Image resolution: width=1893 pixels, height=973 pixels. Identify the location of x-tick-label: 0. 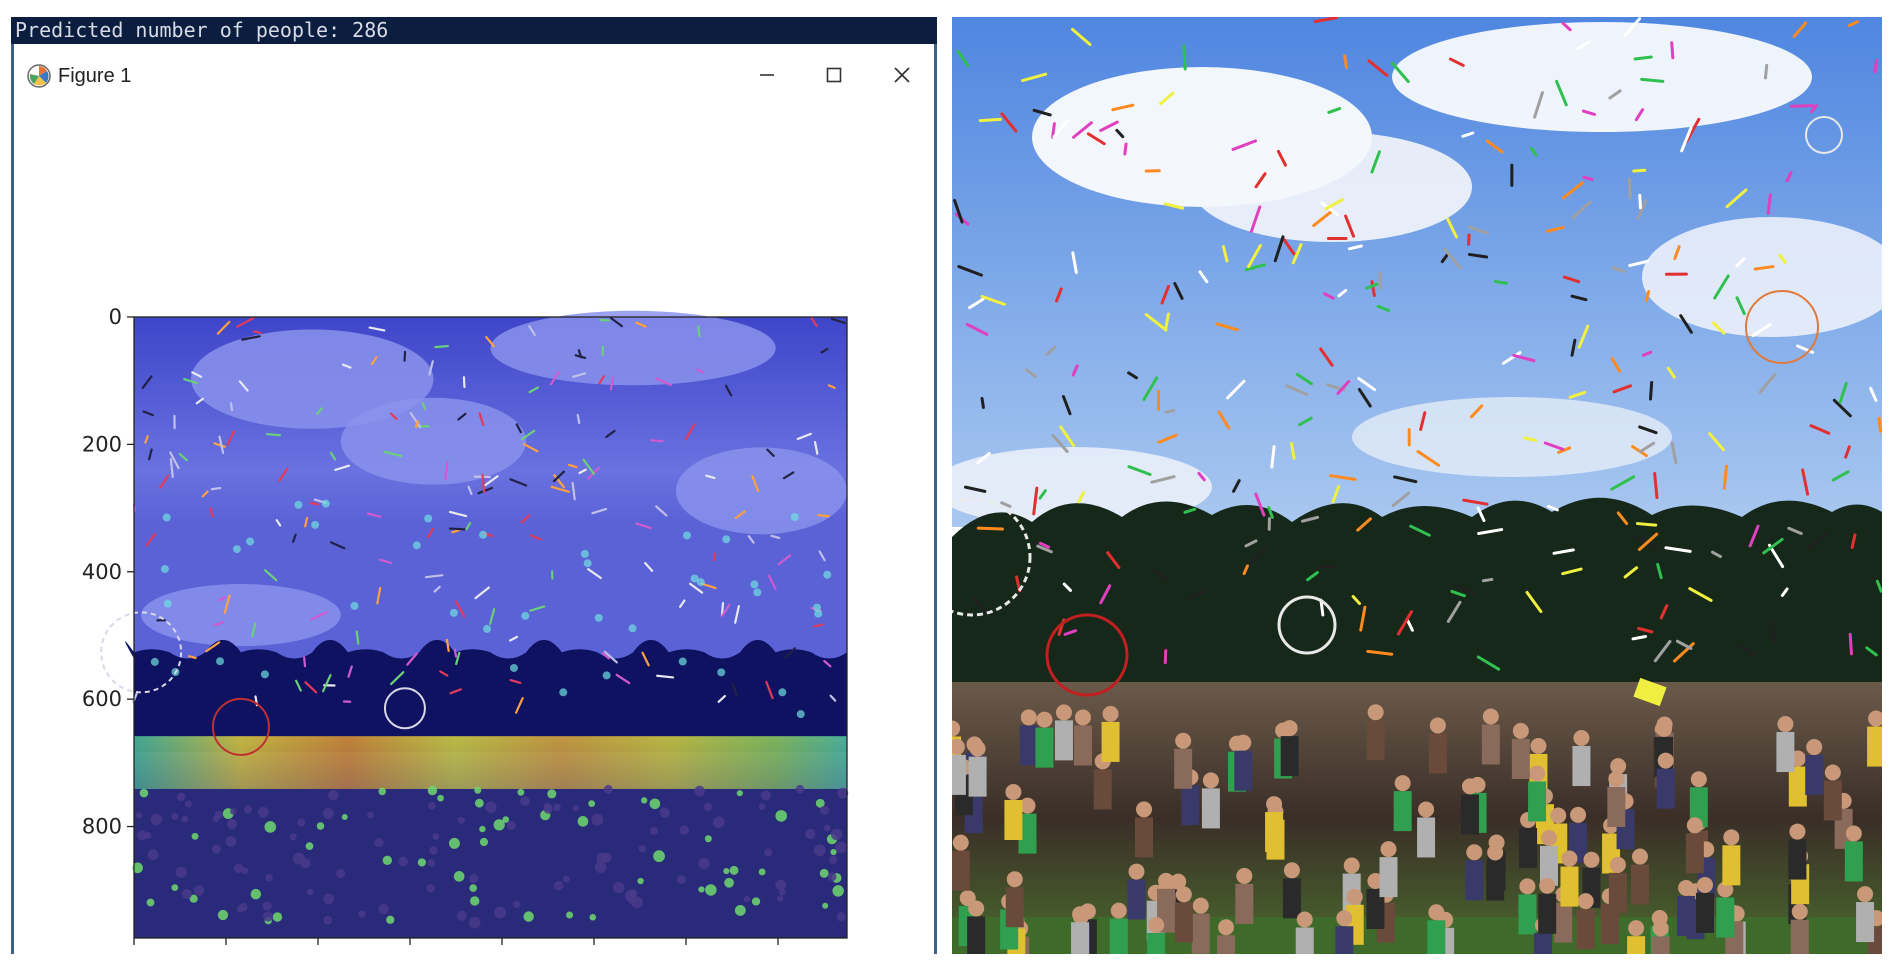
(133, 953).